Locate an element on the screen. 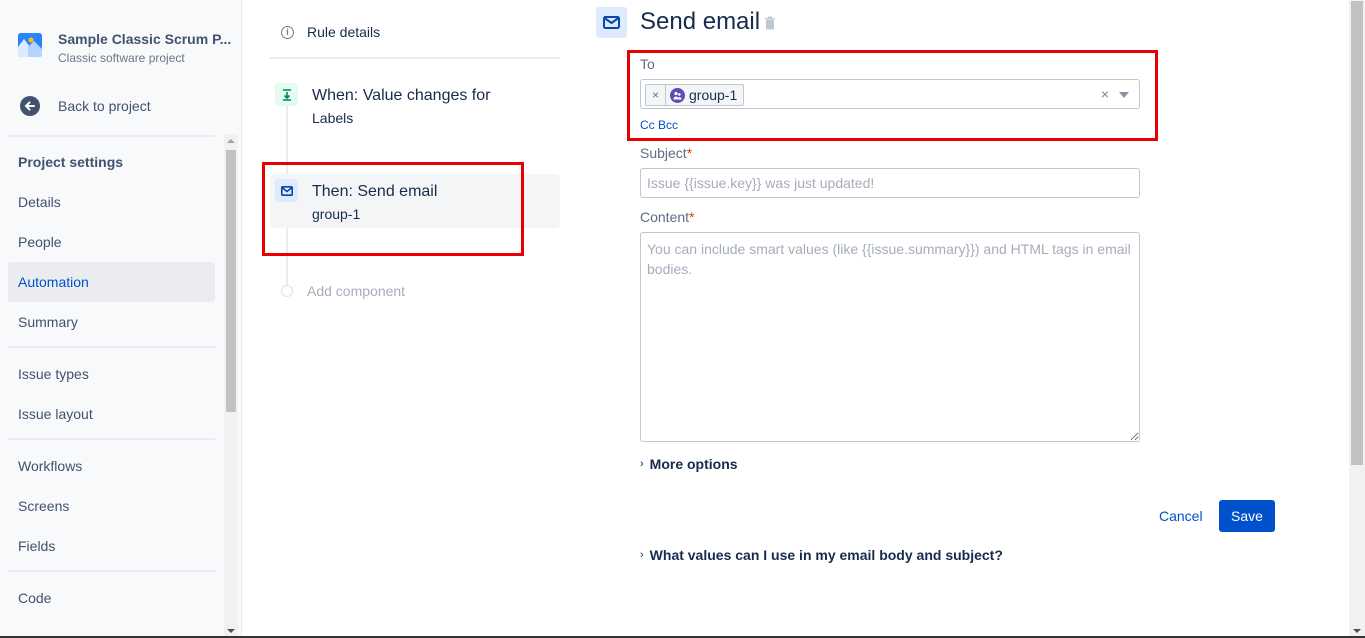 The image size is (1365, 638). trigger-title: When: Value changes for is located at coordinates (401, 95).